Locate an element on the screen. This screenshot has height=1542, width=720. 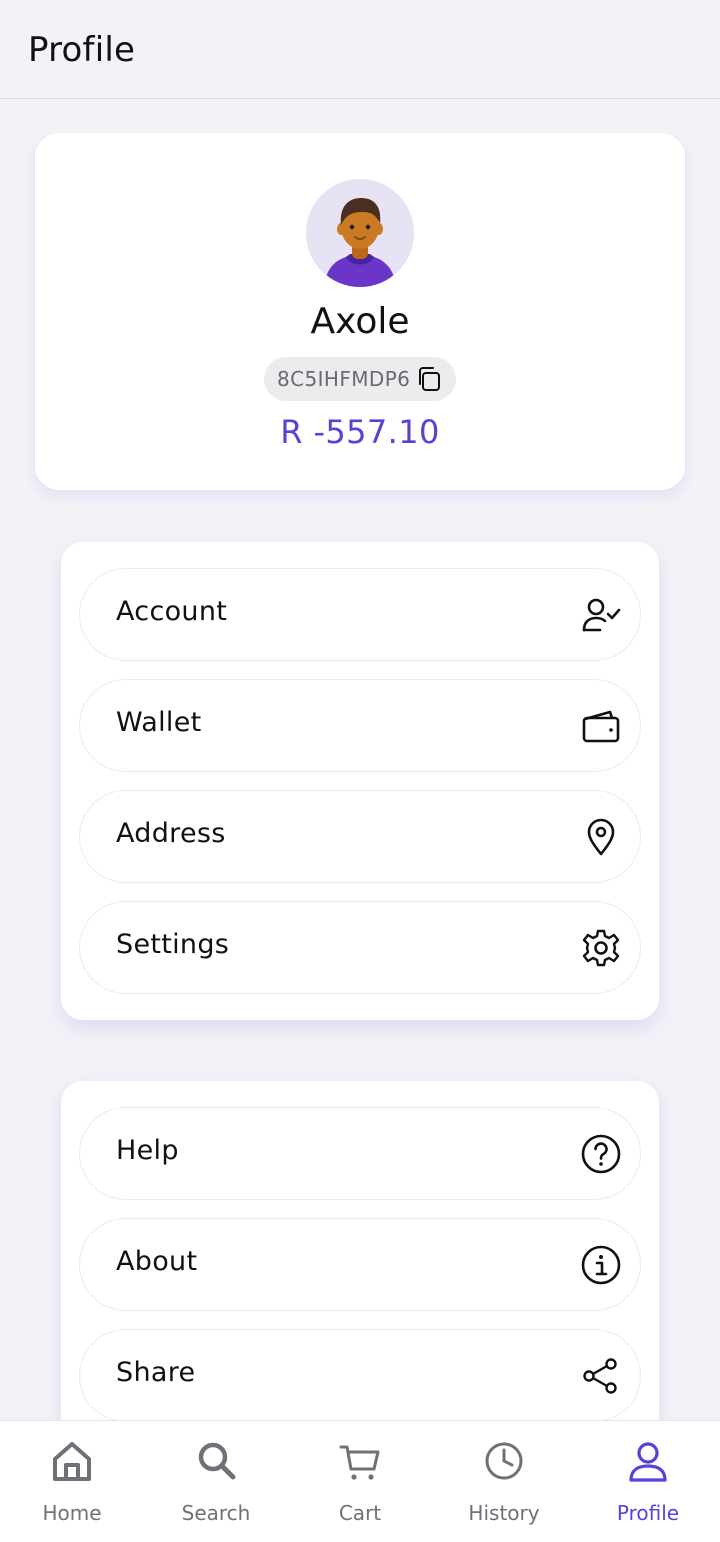
referral-code-chip: 8C5IHFMDP6 is located at coordinates (360, 379).